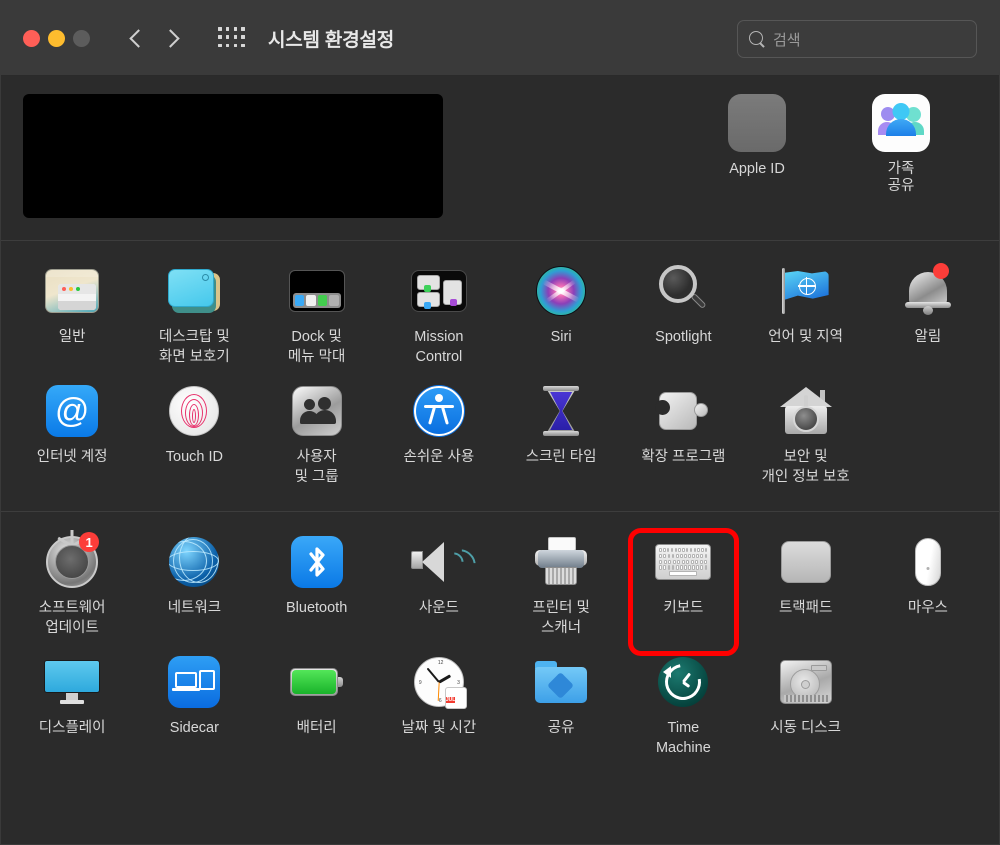  What do you see at coordinates (806, 291) in the screenshot?
I see `flag-globe-icon` at bounding box center [806, 291].